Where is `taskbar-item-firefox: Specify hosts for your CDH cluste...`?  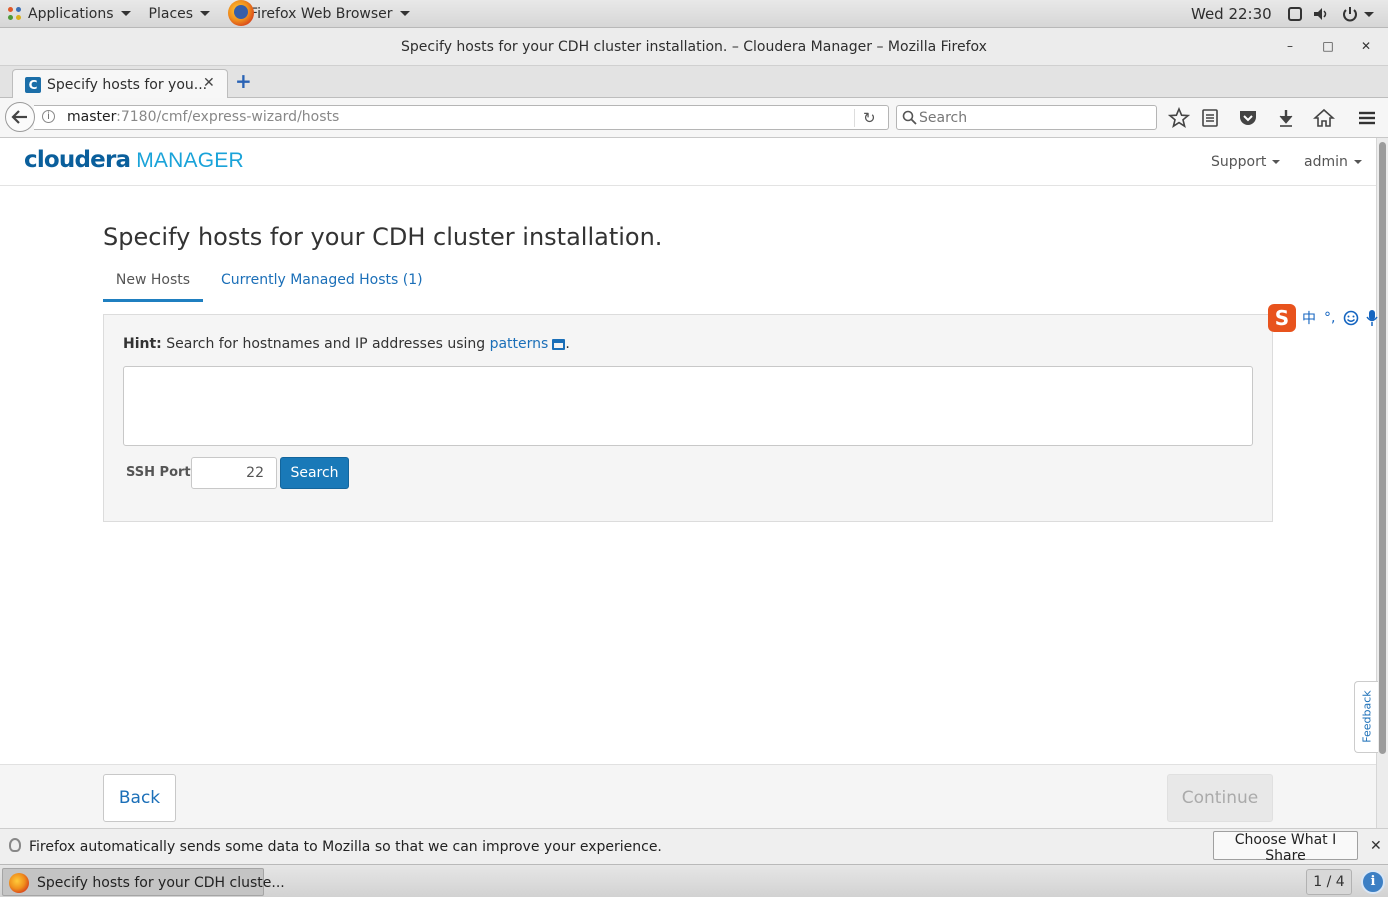
taskbar-item-firefox: Specify hosts for your CDH cluste... is located at coordinates (143, 882).